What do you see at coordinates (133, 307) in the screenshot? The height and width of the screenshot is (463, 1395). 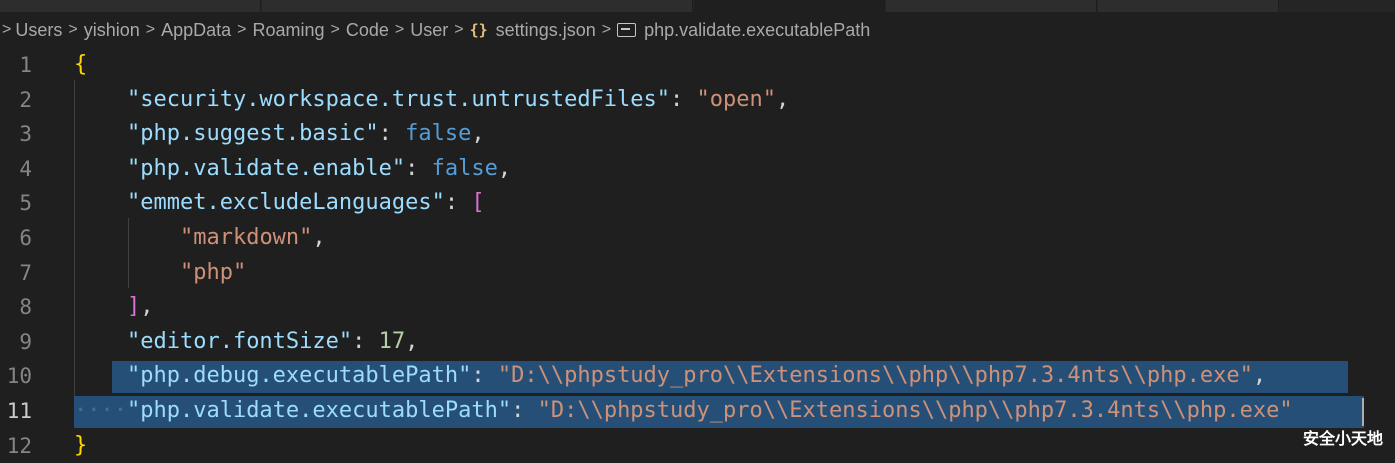 I see `code-token: ]` at bounding box center [133, 307].